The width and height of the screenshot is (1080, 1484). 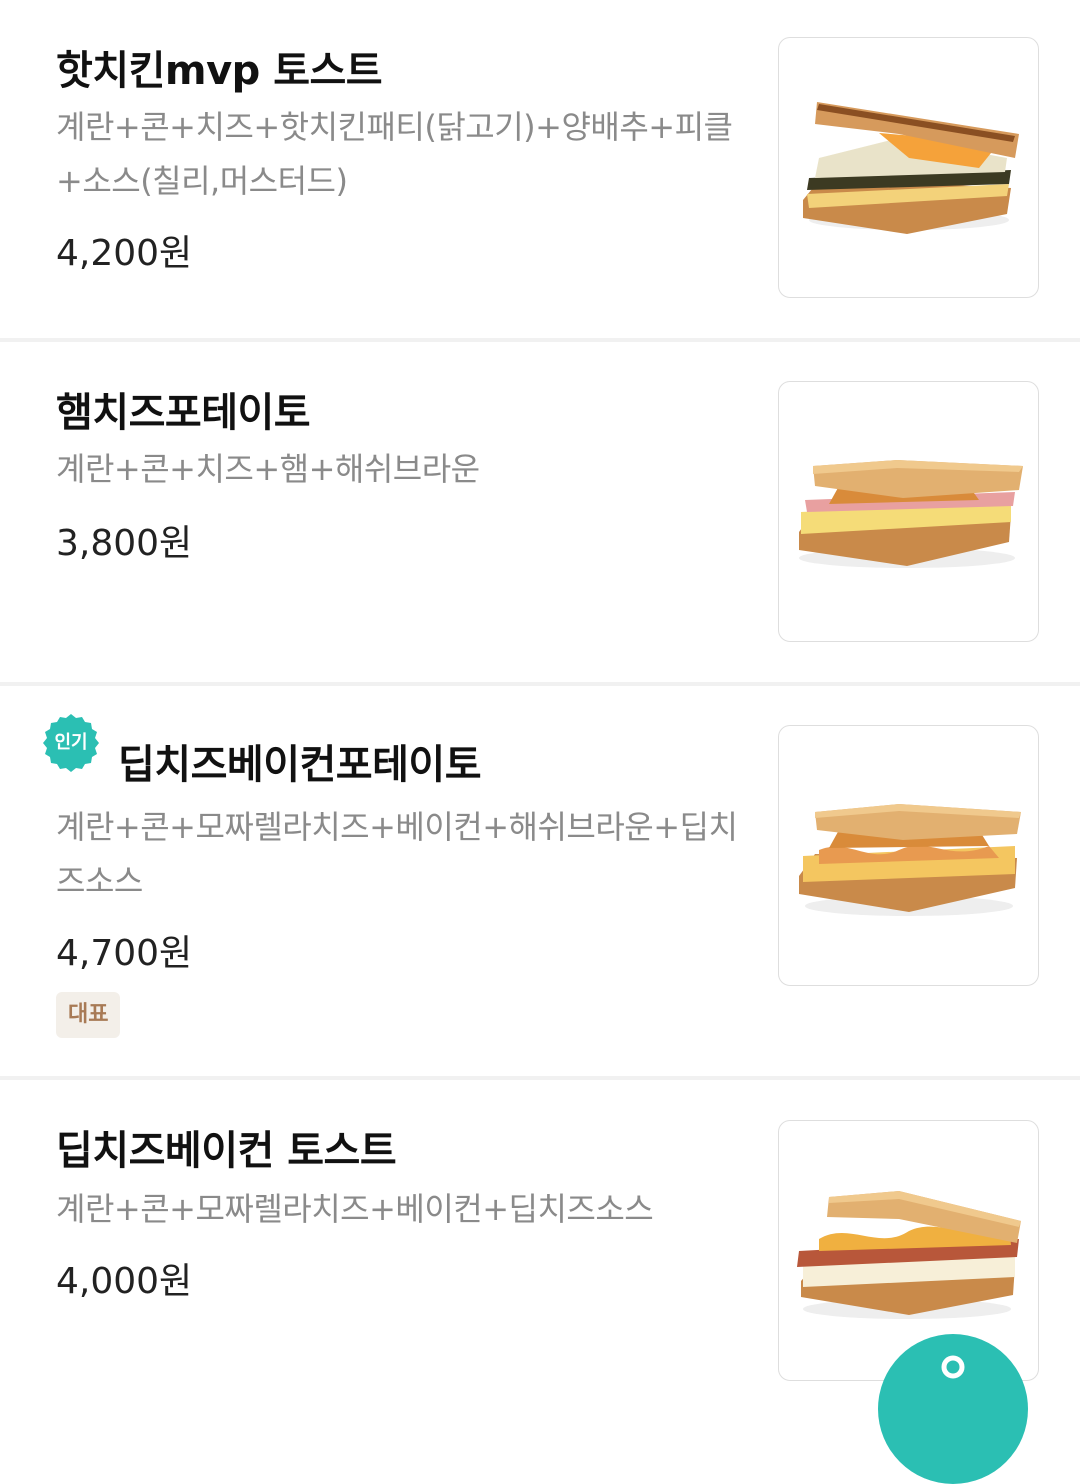 I want to click on floating-action-button, so click(x=953, y=1409).